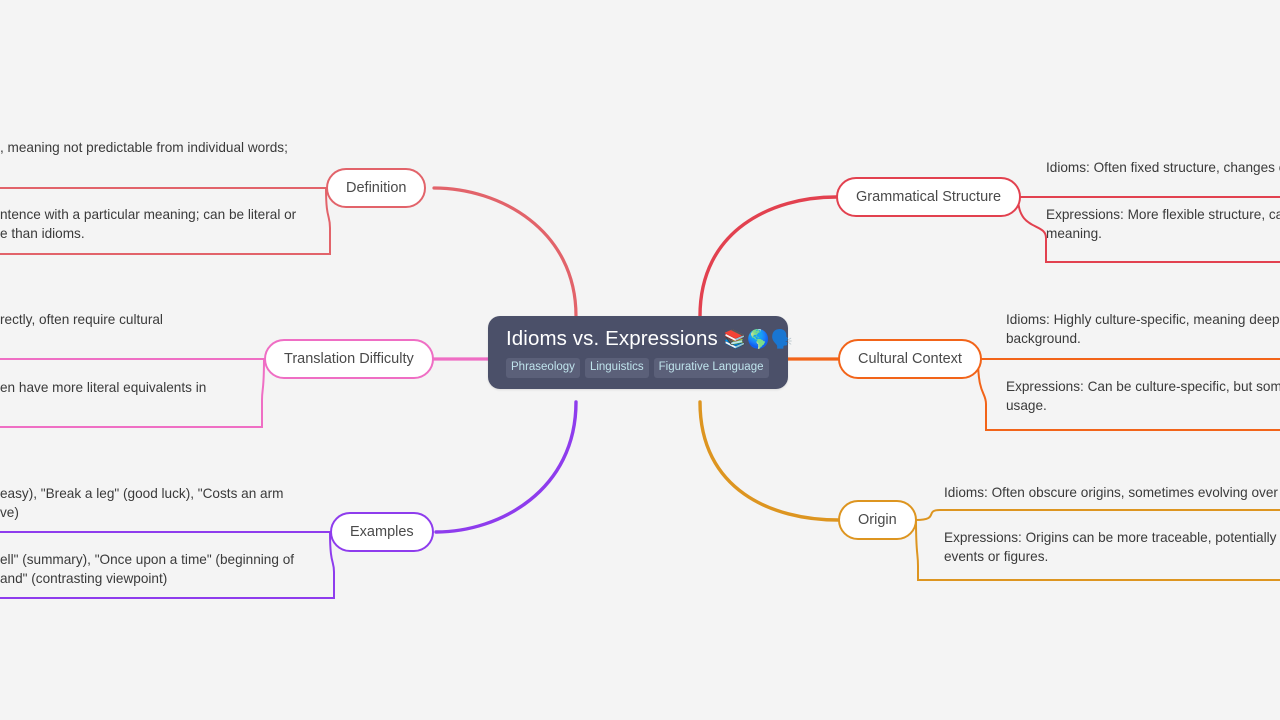  I want to click on branch-node-translation-difficulty: Translation Difficulty, so click(349, 359).